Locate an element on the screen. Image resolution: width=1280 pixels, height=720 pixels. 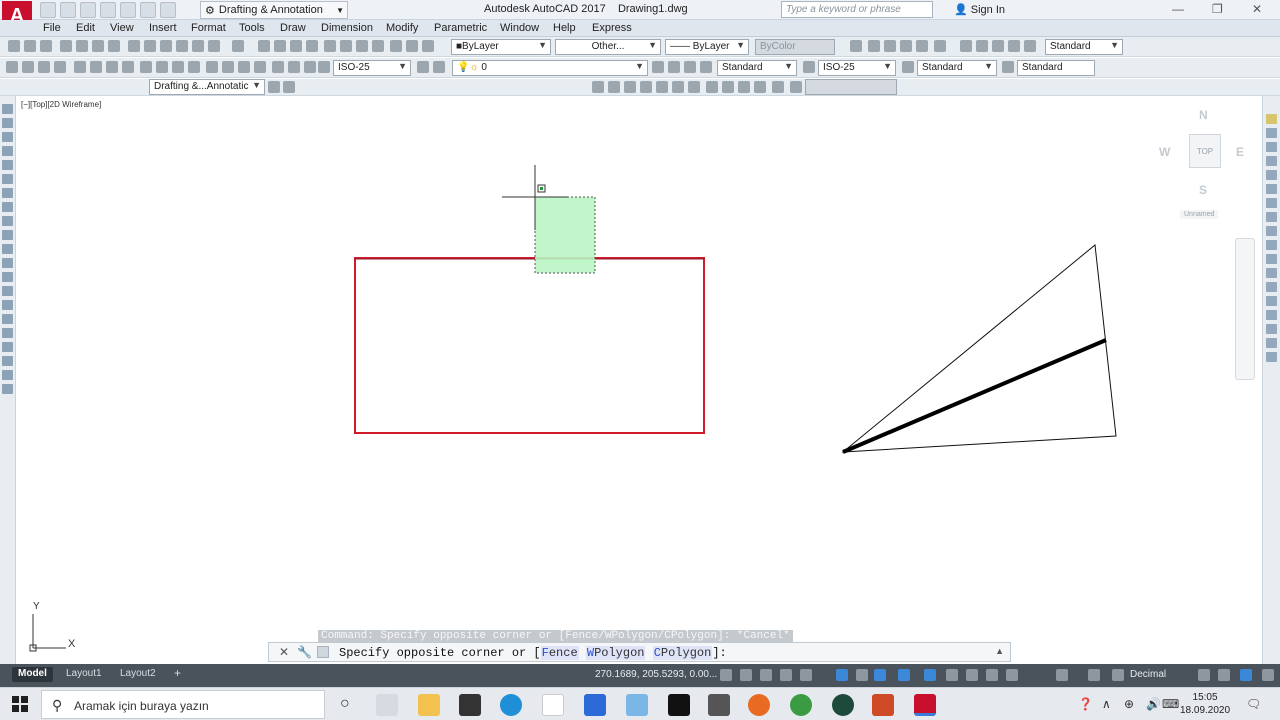
ellipse-icon is located at coordinates (7, 235).